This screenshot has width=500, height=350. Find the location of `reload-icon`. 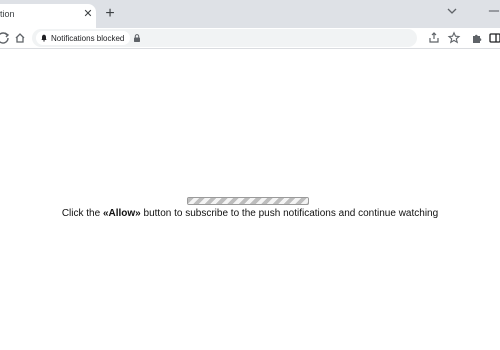

reload-icon is located at coordinates (5, 38).